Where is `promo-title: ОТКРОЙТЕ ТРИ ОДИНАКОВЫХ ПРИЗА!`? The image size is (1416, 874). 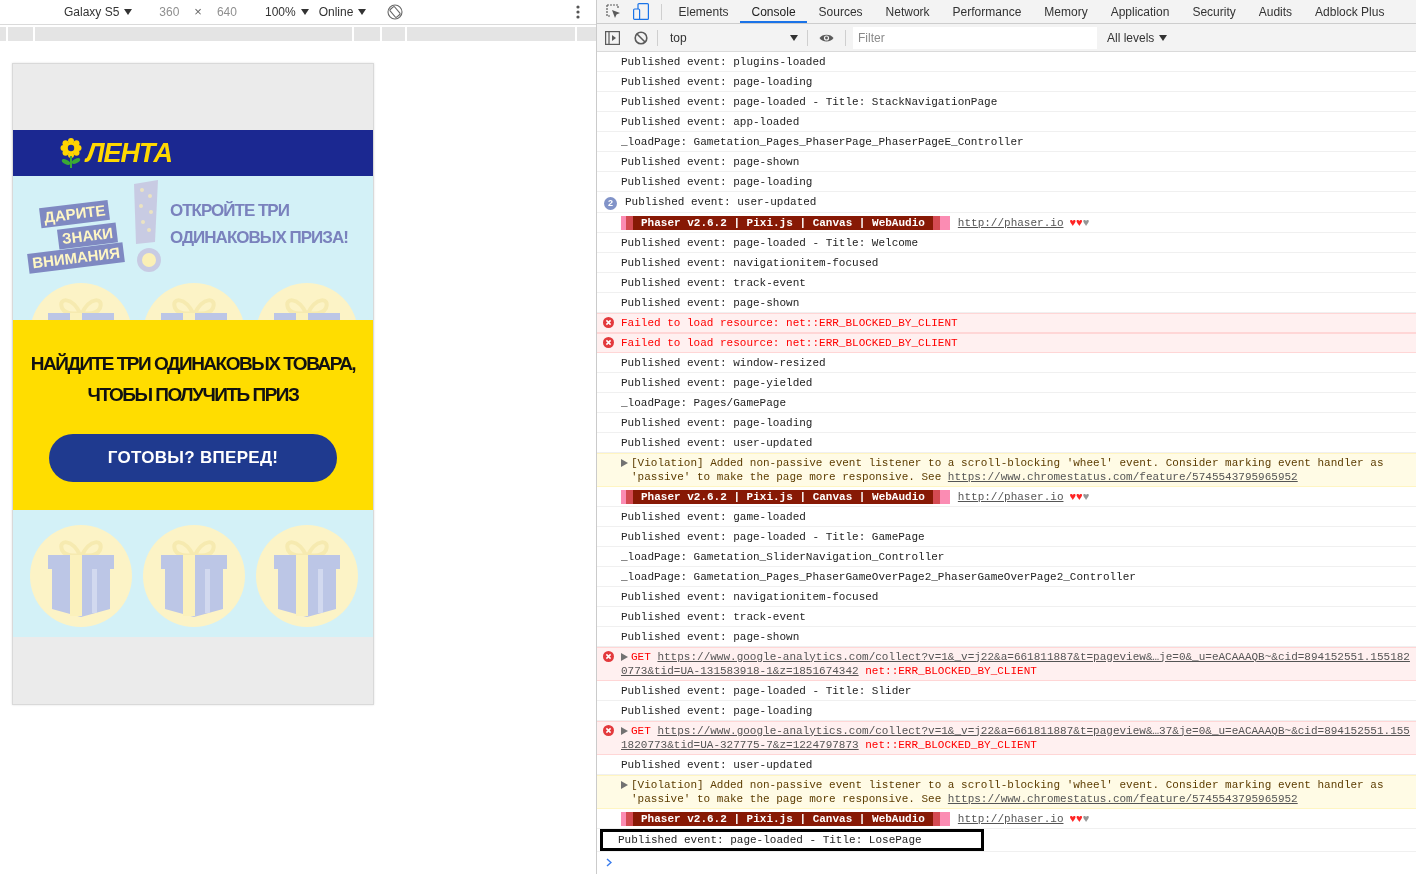 promo-title: ОТКРОЙТЕ ТРИ ОДИНАКОВЫХ ПРИЗА! is located at coordinates (259, 224).